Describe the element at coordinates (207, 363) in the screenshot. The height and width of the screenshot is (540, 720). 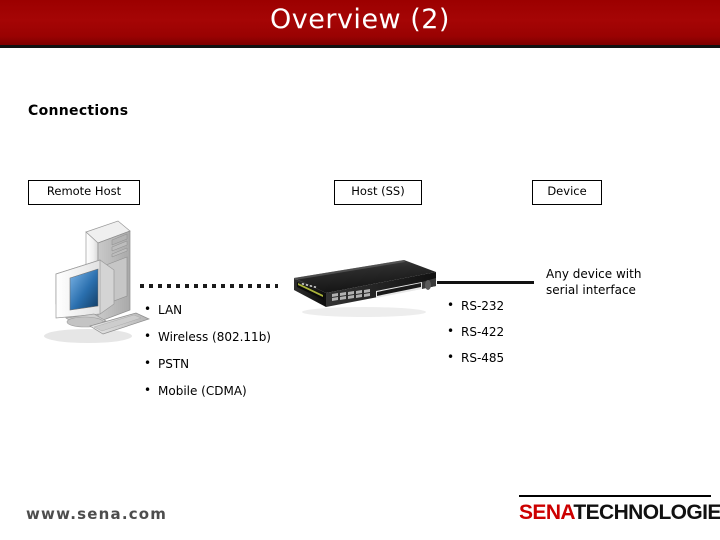
I see `list-item: PSTN` at that location.